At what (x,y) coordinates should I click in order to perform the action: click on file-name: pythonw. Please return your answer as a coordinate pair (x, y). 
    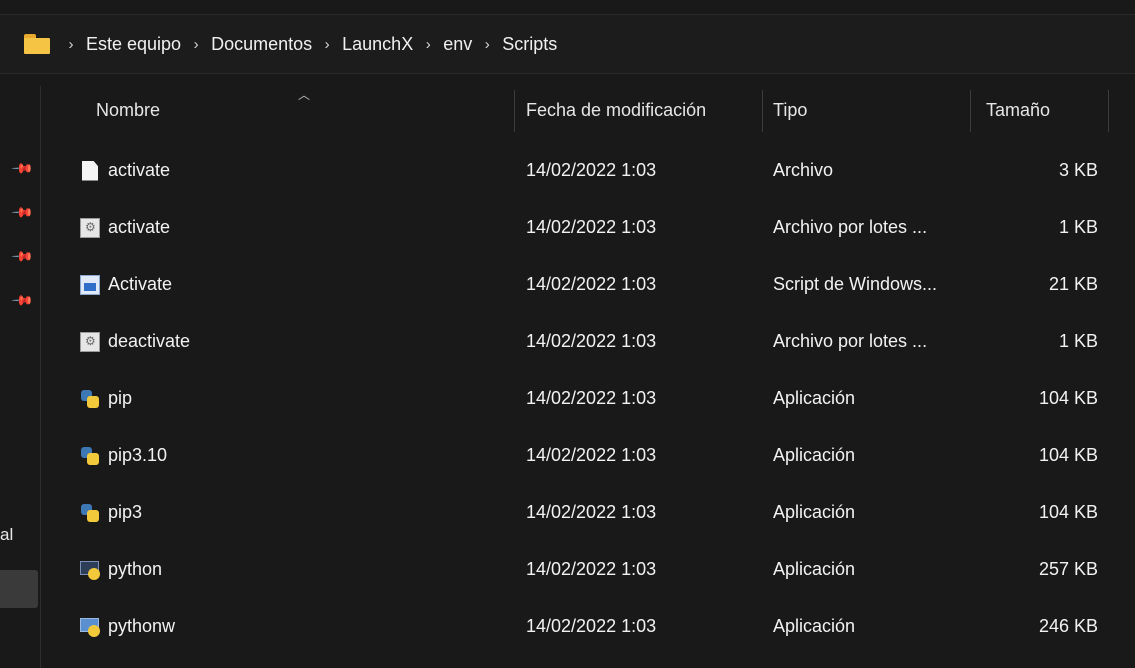
    Looking at the image, I should click on (142, 626).